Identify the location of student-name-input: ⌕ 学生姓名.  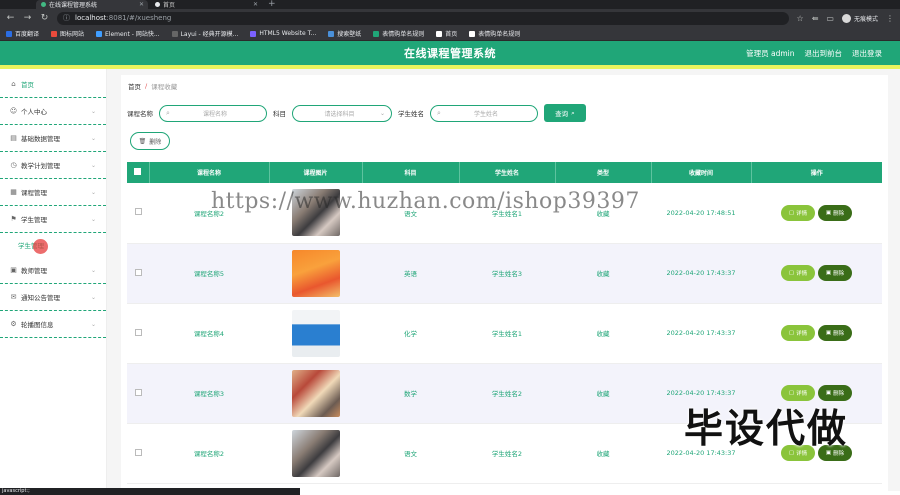
(484, 113).